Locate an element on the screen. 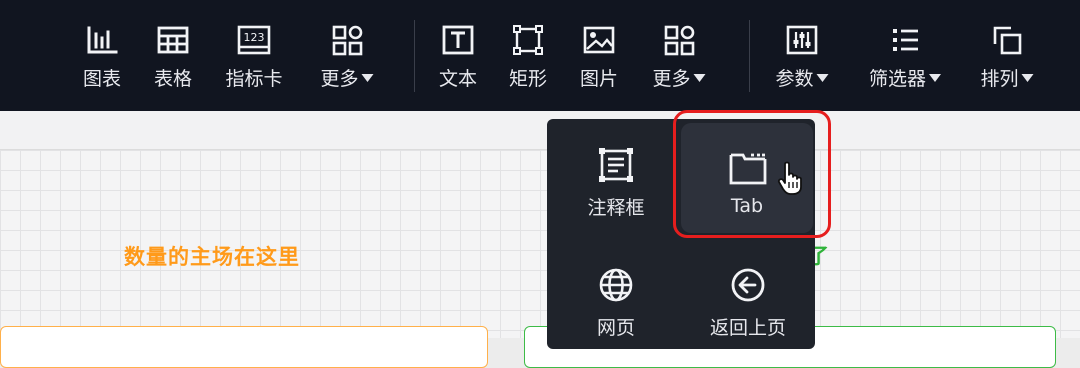 This screenshot has height=368, width=1080. svg-text: 123 is located at coordinates (254, 37).